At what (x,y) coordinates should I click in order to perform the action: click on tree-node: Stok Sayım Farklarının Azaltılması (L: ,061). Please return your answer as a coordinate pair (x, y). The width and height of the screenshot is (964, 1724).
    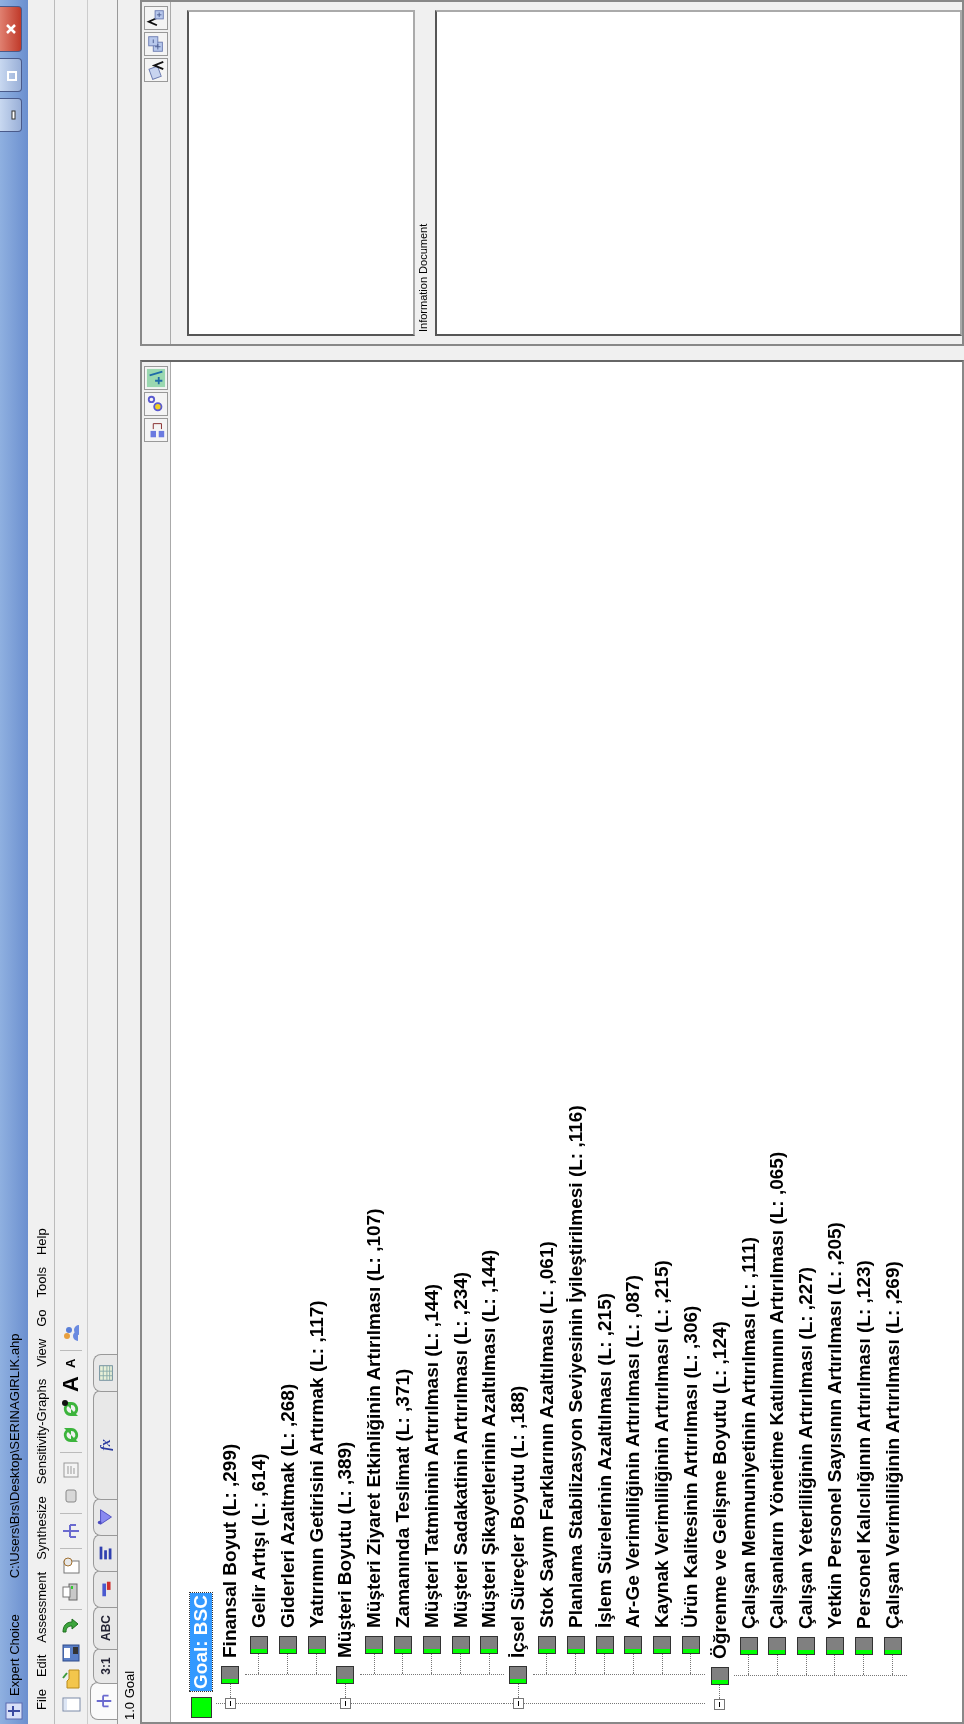
    Looking at the image, I should click on (546, 1434).